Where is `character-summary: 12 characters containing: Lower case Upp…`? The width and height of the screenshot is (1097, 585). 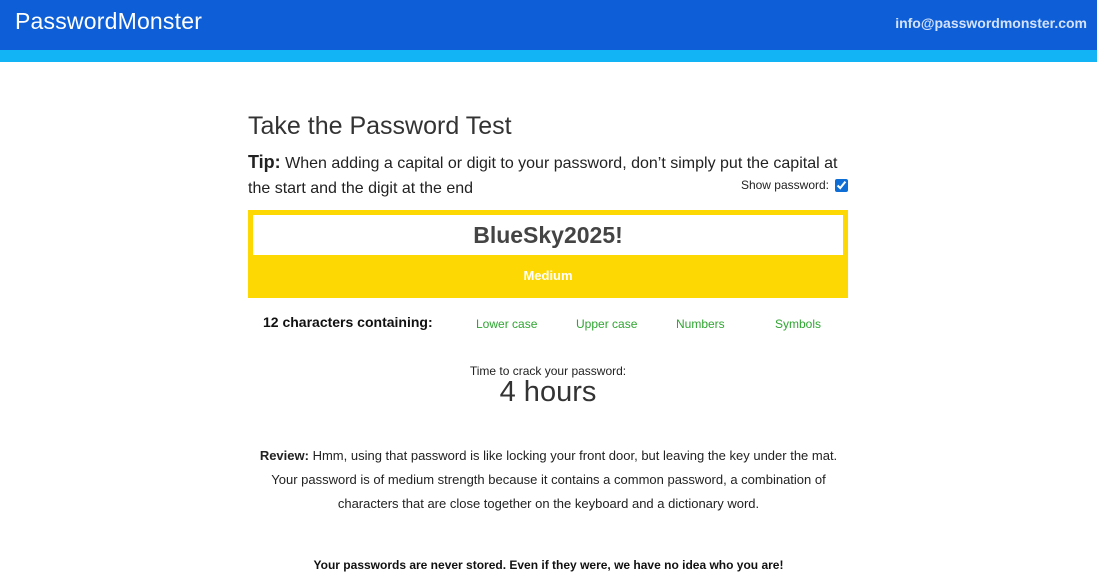
character-summary: 12 characters containing: Lower case Upp… is located at coordinates (548, 322).